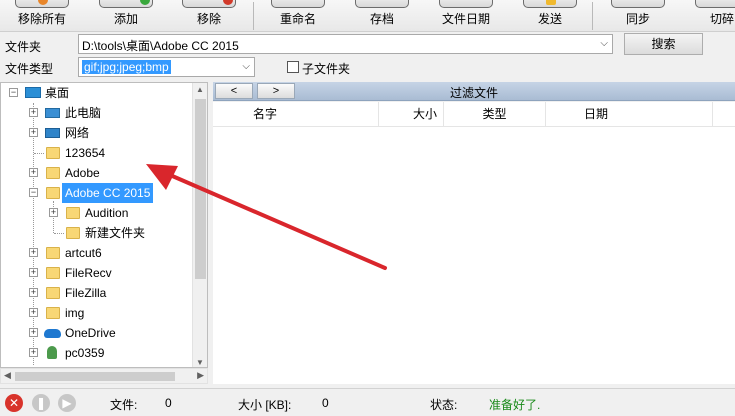  What do you see at coordinates (42, 16) in the screenshot?
I see `remove-all-button: 移除所有` at bounding box center [42, 16].